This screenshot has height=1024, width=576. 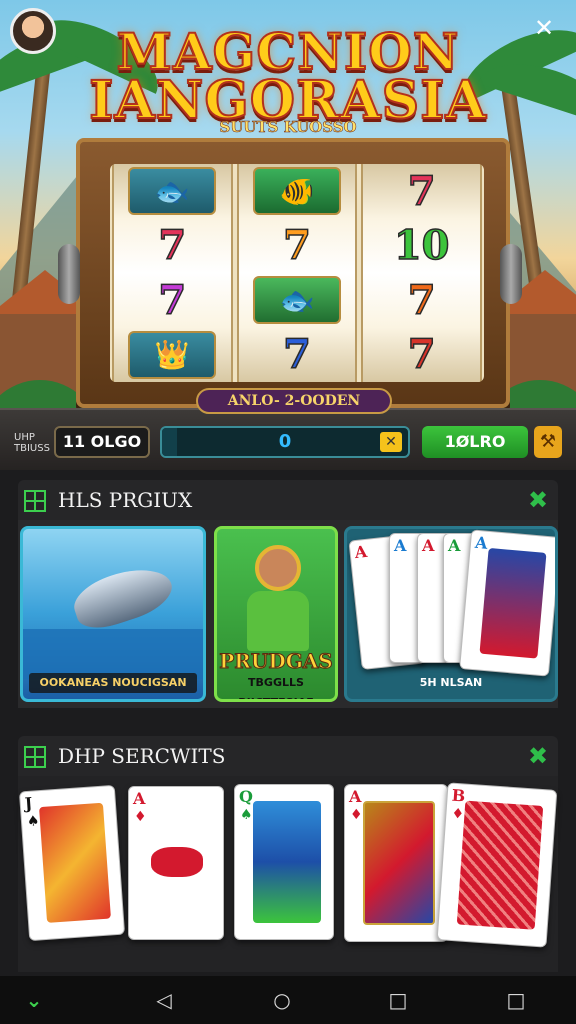 I want to click on credit-display: 11 OLGO, so click(x=102, y=442).